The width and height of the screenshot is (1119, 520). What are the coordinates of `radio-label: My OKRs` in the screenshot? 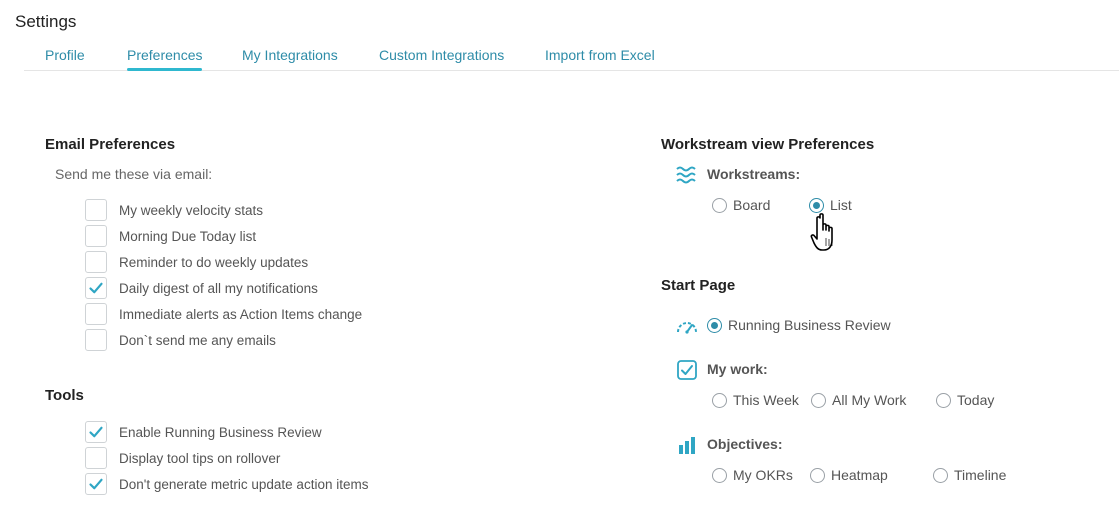 It's located at (763, 475).